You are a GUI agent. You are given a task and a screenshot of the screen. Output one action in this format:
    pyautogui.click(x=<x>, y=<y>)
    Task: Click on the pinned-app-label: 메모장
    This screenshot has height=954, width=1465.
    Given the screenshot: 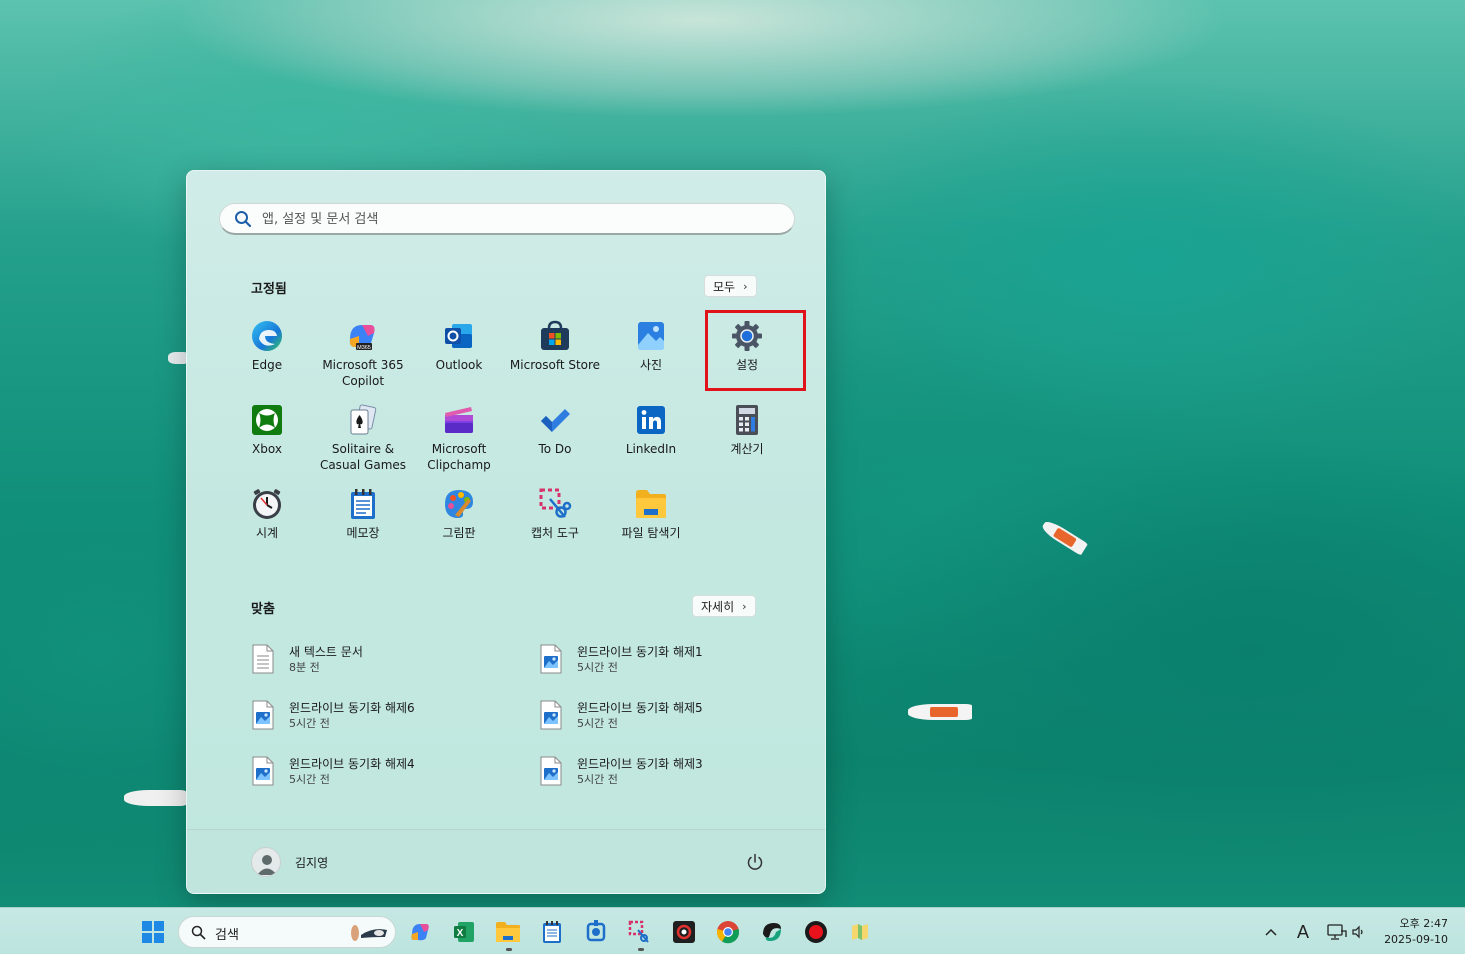 What is the action you would take?
    pyautogui.click(x=363, y=533)
    